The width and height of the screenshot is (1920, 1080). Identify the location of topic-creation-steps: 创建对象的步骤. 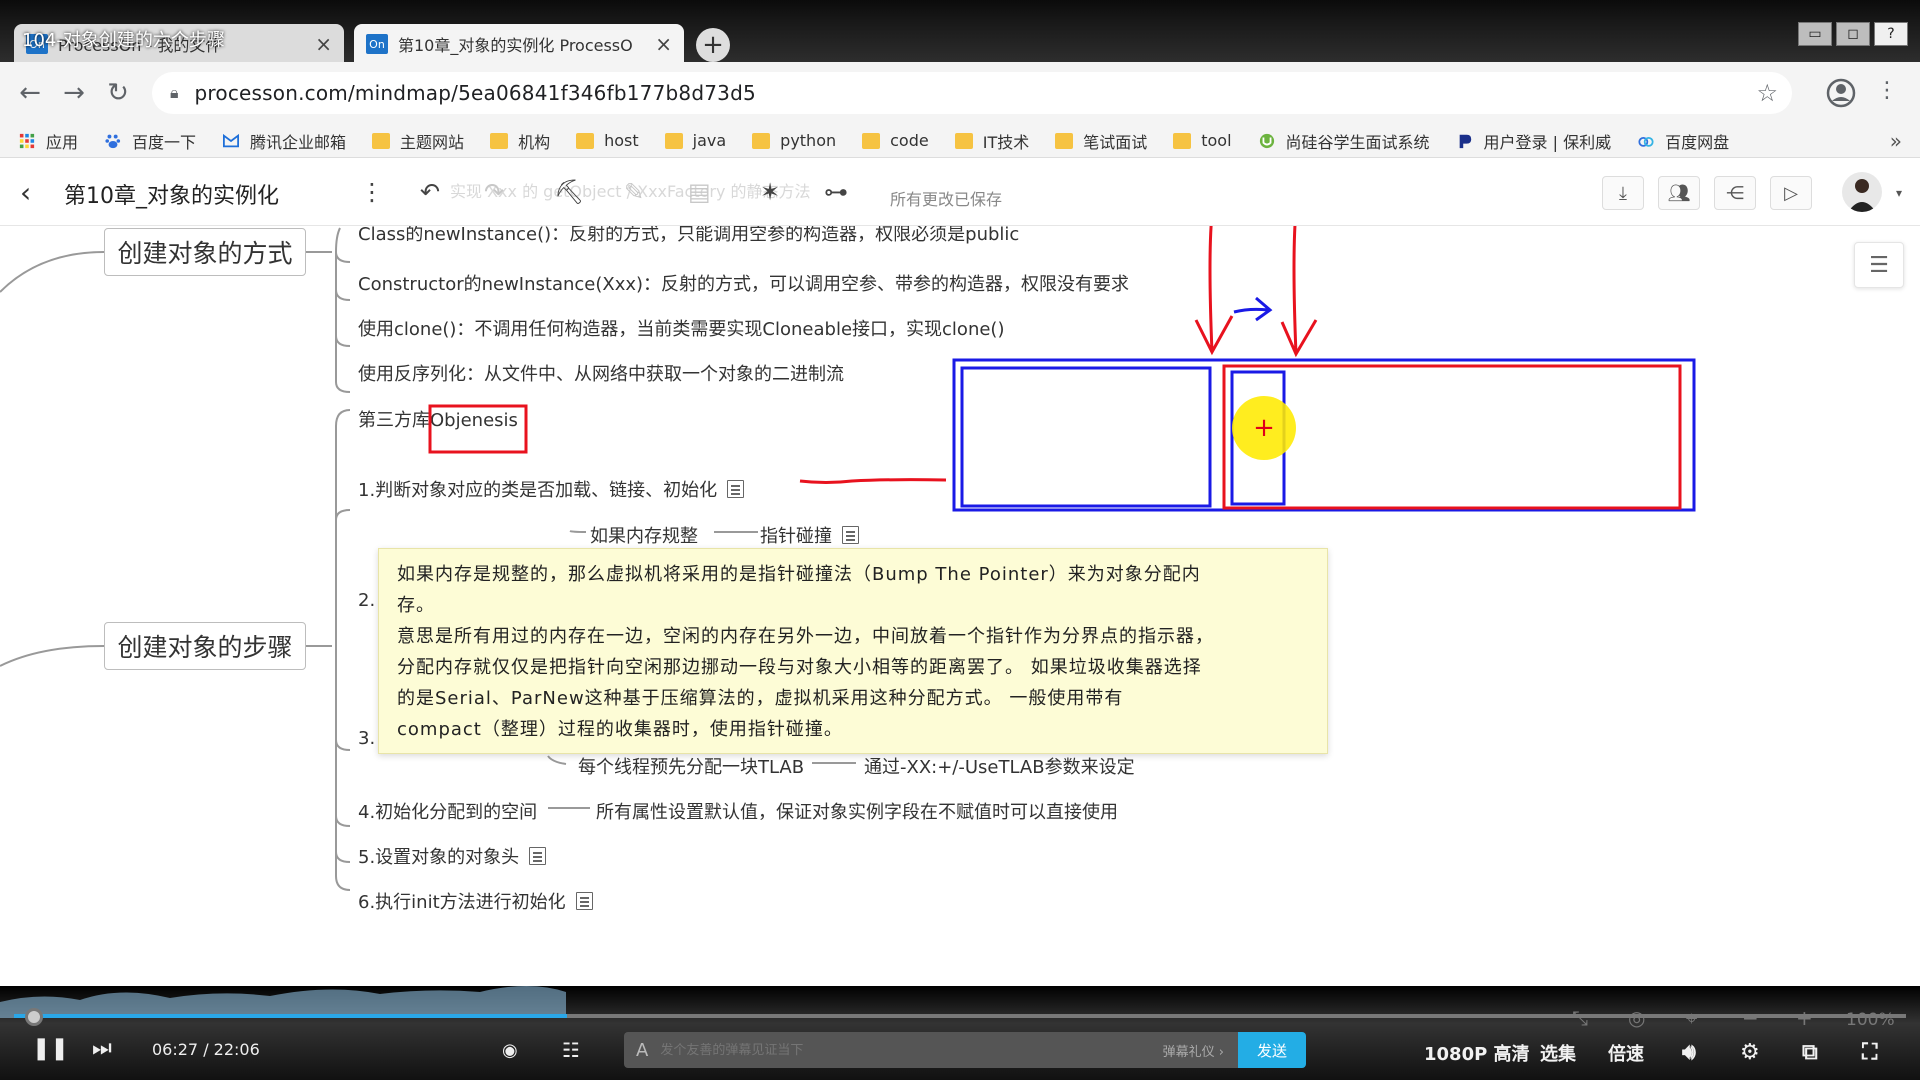
(205, 646).